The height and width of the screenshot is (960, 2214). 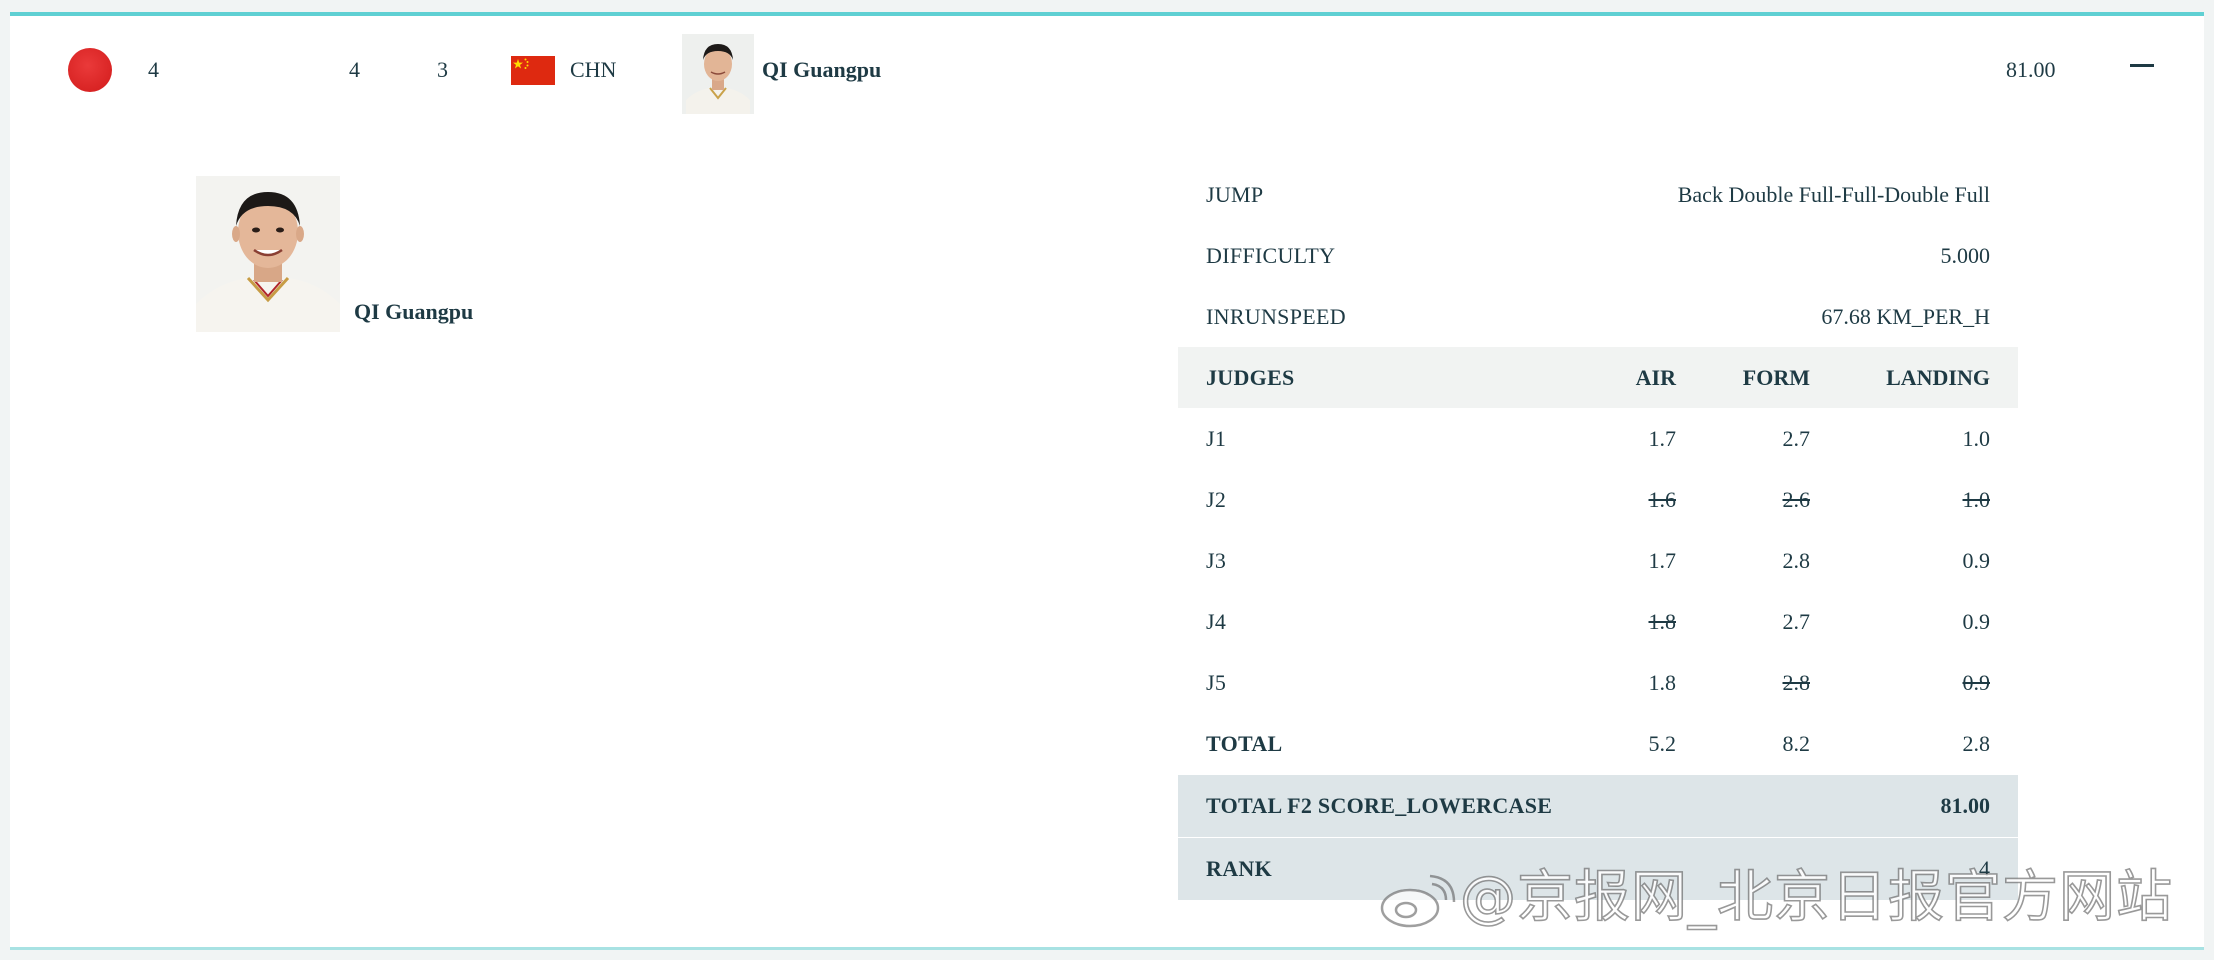 I want to click on rank-indicator-dot, so click(x=90, y=70).